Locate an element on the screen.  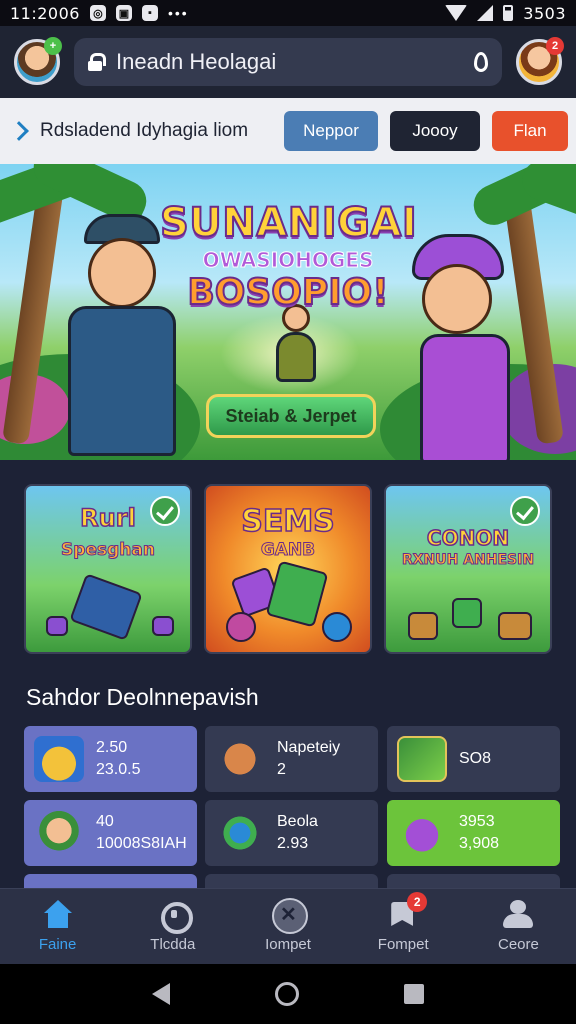
scroll-icon is located at coordinates (422, 759).